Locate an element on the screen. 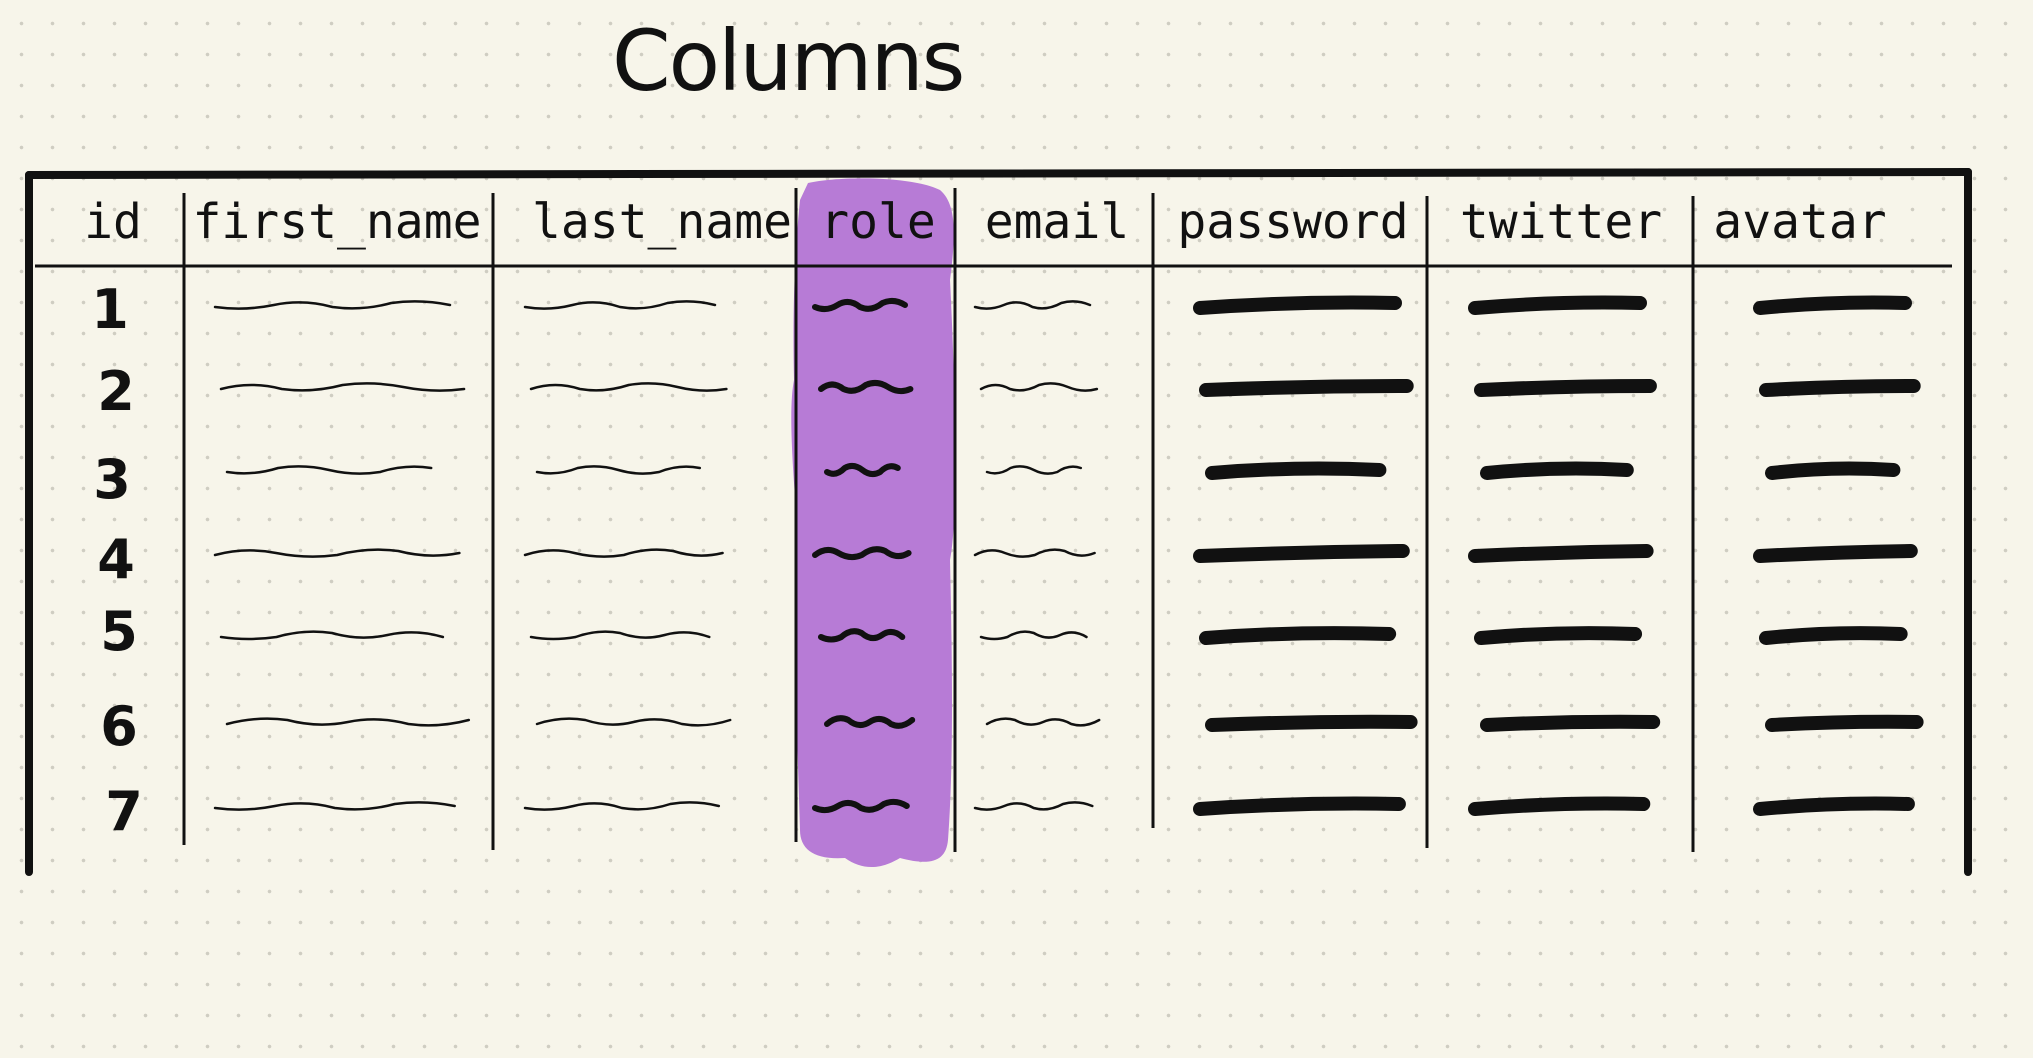  row-id: 7 is located at coordinates (124, 811).